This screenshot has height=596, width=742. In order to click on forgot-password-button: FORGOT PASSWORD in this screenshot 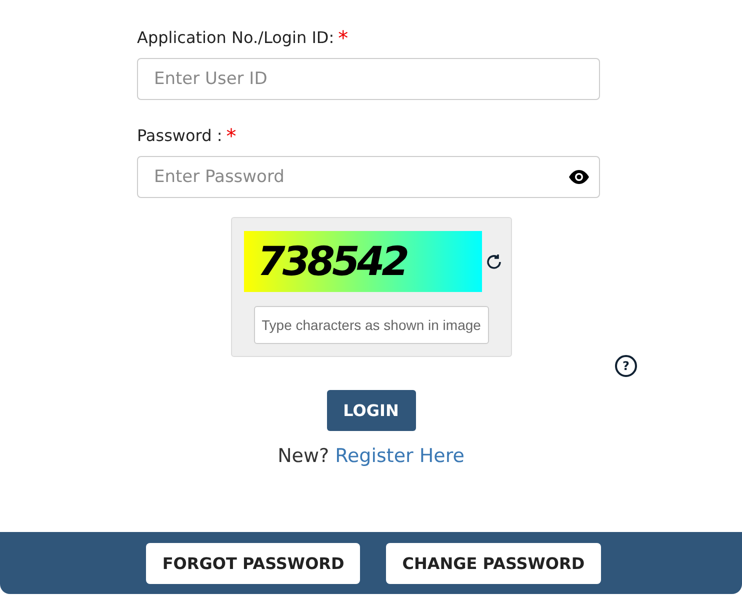, I will do `click(253, 563)`.